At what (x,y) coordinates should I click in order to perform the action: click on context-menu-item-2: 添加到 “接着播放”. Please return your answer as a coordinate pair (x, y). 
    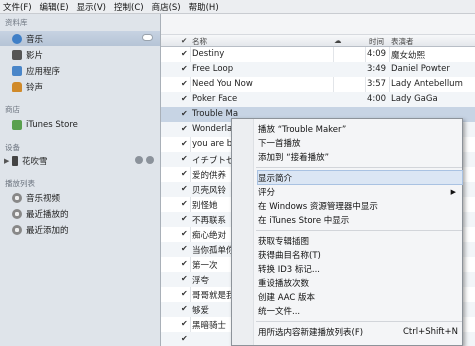
    Looking at the image, I should click on (360, 156).